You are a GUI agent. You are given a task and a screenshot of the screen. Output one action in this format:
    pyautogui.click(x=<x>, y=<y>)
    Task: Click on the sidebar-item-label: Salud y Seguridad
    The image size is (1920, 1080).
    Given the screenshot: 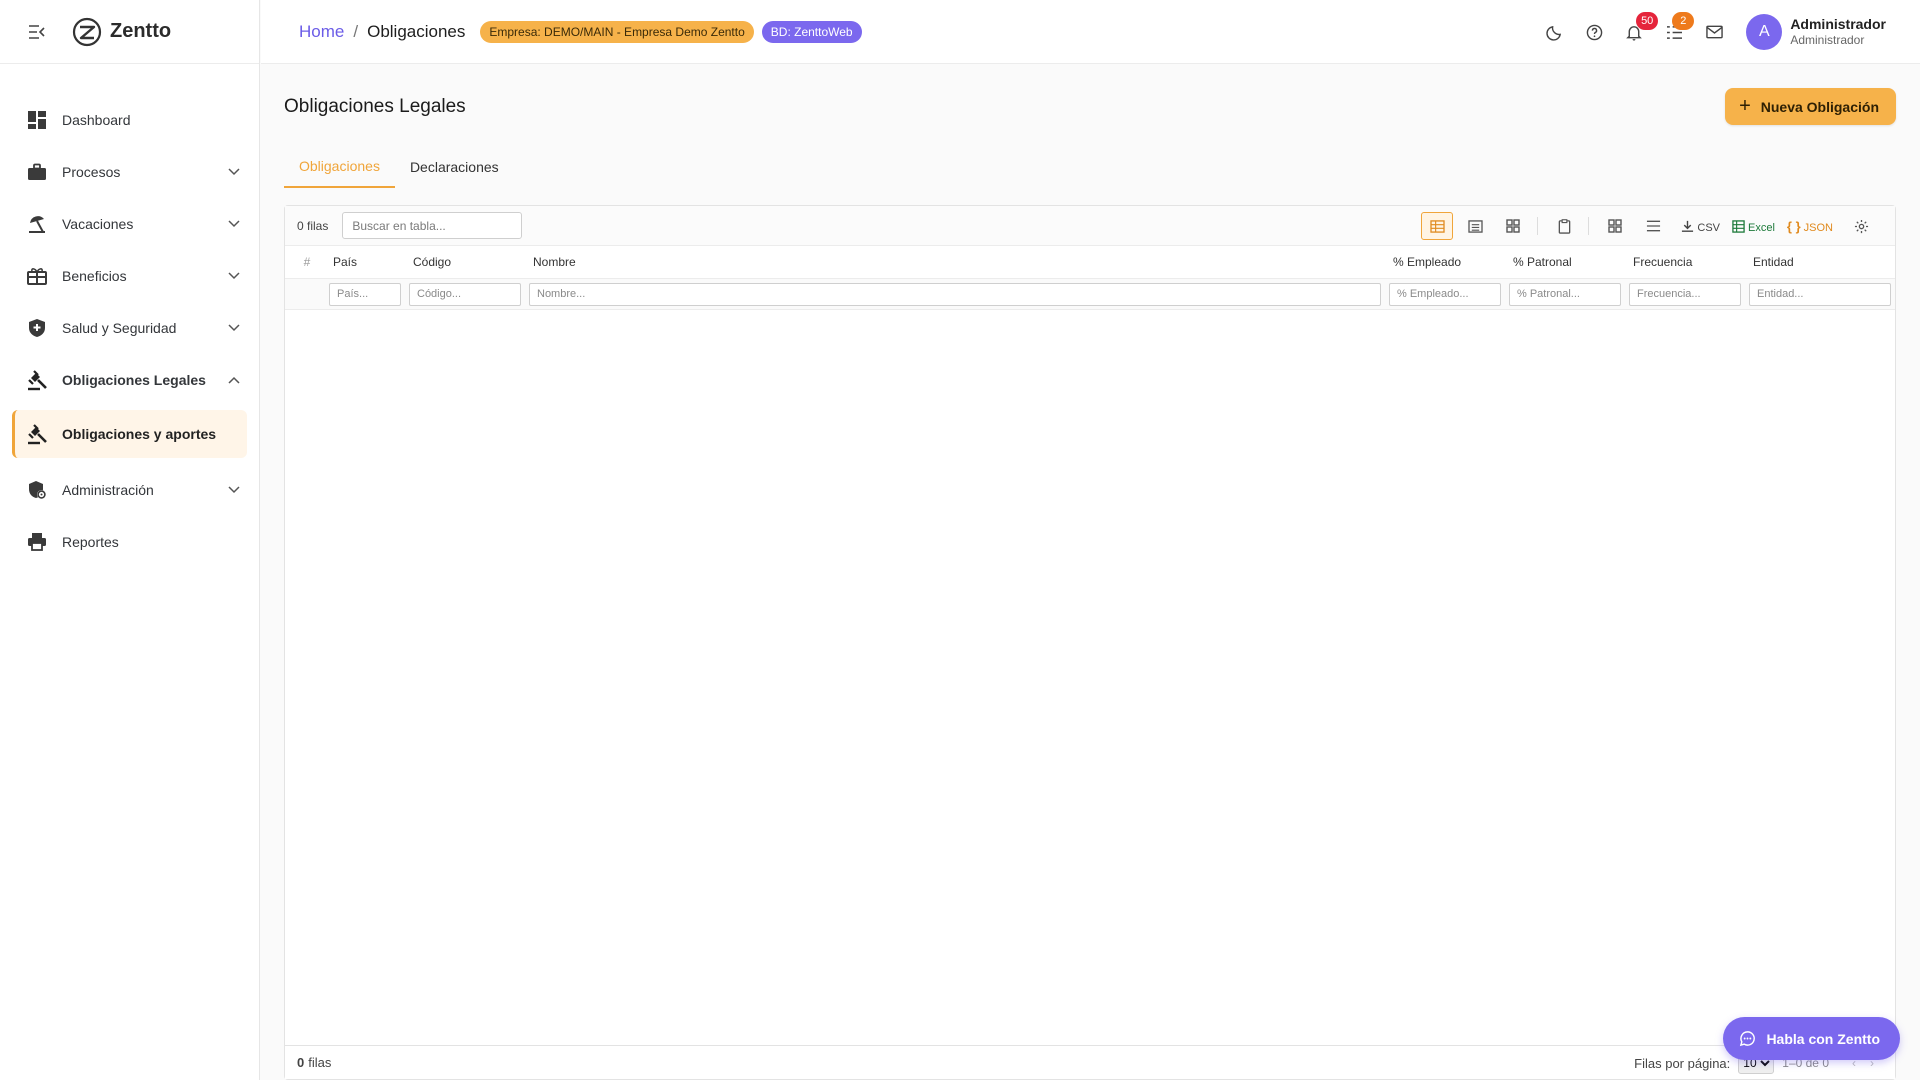 What is the action you would take?
    pyautogui.click(x=119, y=328)
    